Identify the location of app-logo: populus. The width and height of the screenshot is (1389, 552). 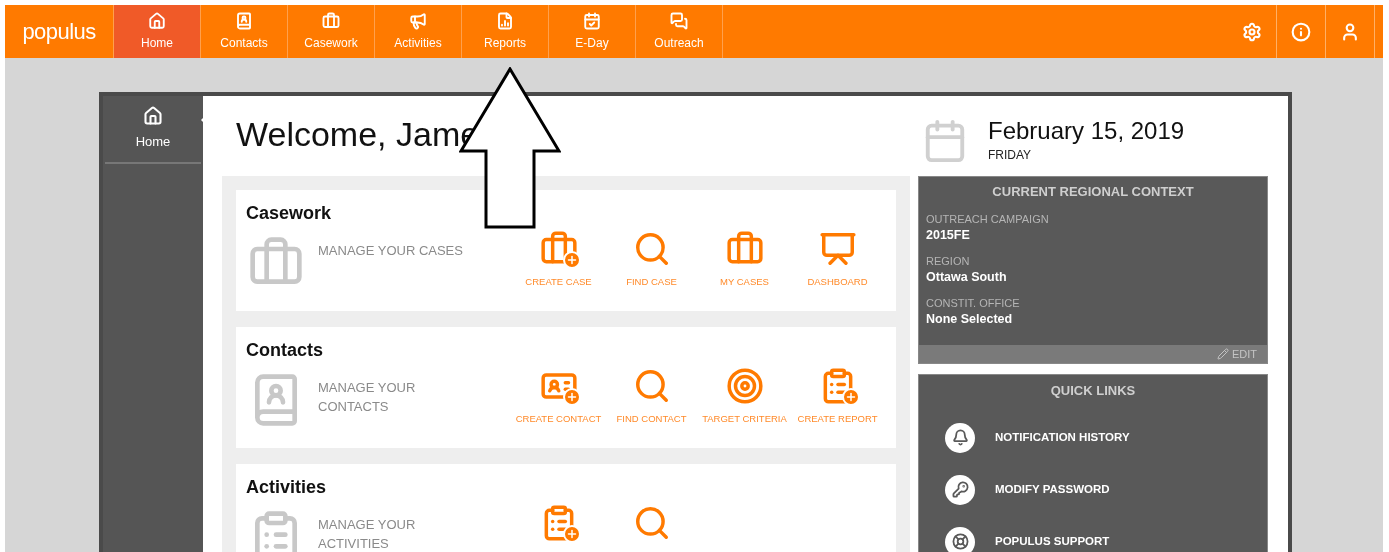
(59, 31).